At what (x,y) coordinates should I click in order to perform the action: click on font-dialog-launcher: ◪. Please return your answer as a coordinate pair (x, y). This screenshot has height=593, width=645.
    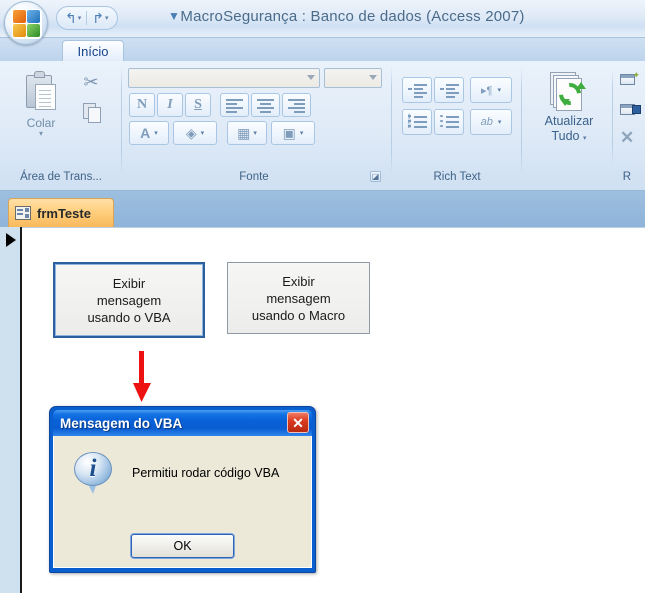
    Looking at the image, I should click on (375, 176).